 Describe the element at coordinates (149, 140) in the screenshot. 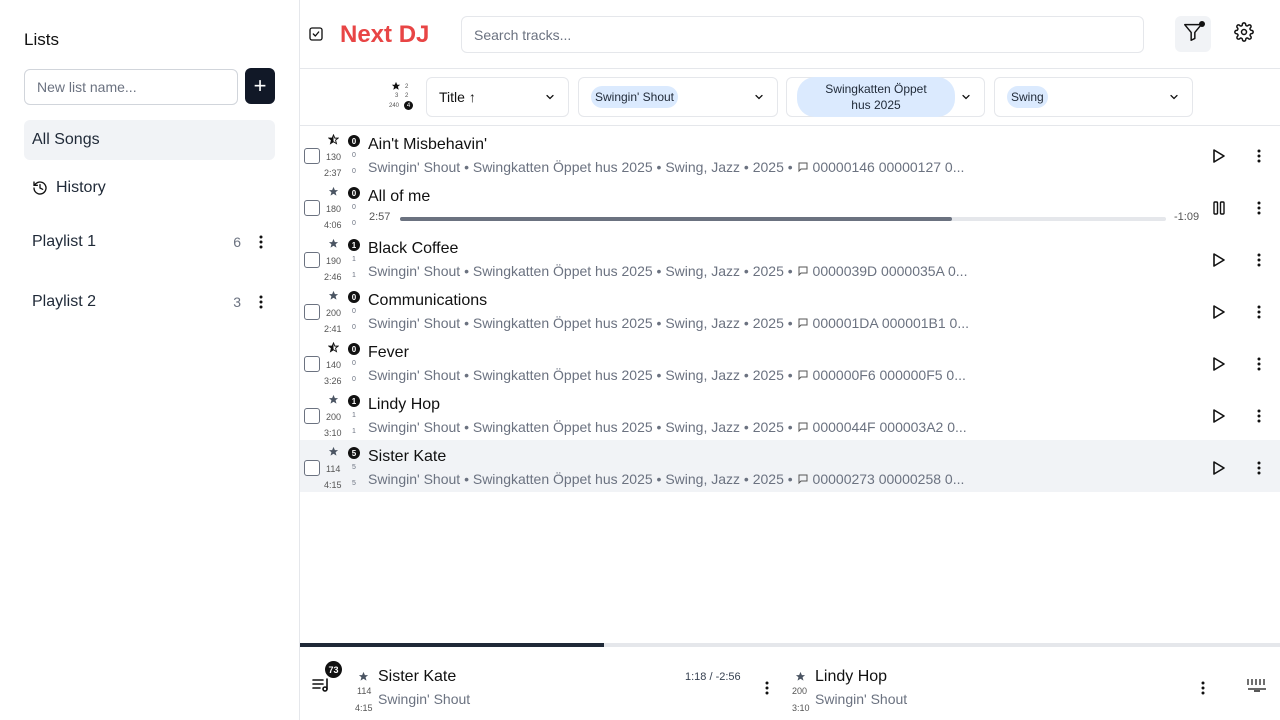

I see `sidebar-item-all-songs: All Songs` at that location.